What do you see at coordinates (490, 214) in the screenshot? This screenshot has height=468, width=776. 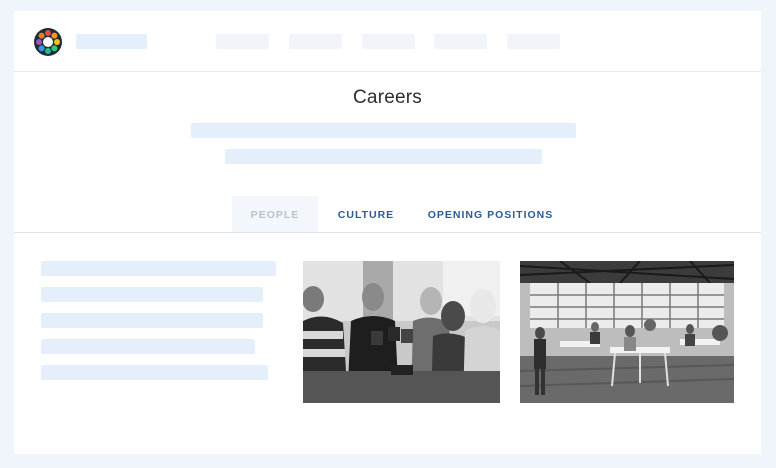 I see `tab-opening-positions: OPENING POSITIONS` at bounding box center [490, 214].